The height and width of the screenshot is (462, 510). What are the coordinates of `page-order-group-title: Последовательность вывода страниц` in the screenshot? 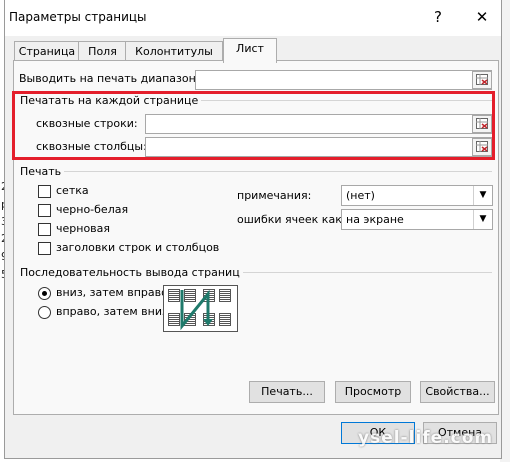 It's located at (131, 272).